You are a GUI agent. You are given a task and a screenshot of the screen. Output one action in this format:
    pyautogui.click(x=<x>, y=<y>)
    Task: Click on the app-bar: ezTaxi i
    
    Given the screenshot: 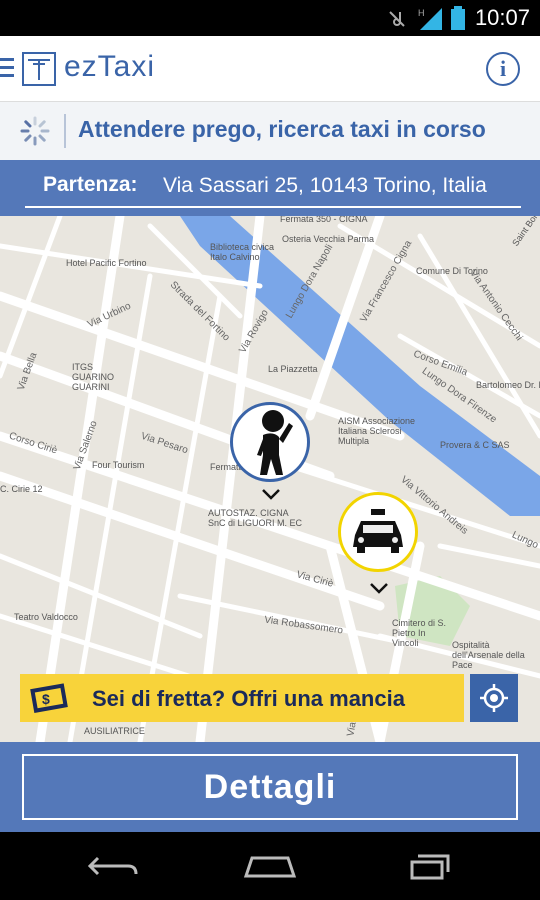 What is the action you would take?
    pyautogui.click(x=270, y=69)
    